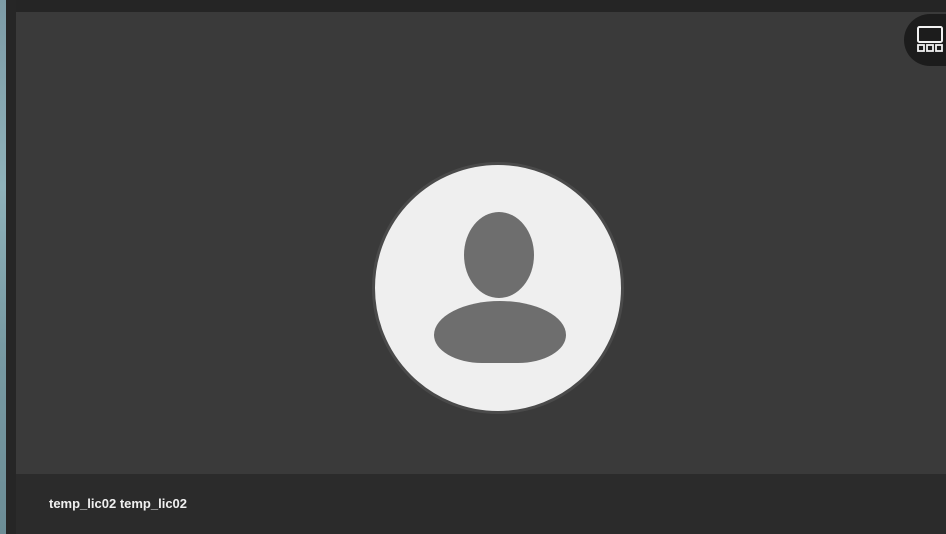  Describe the element at coordinates (499, 255) in the screenshot. I see `avatar-head` at that location.